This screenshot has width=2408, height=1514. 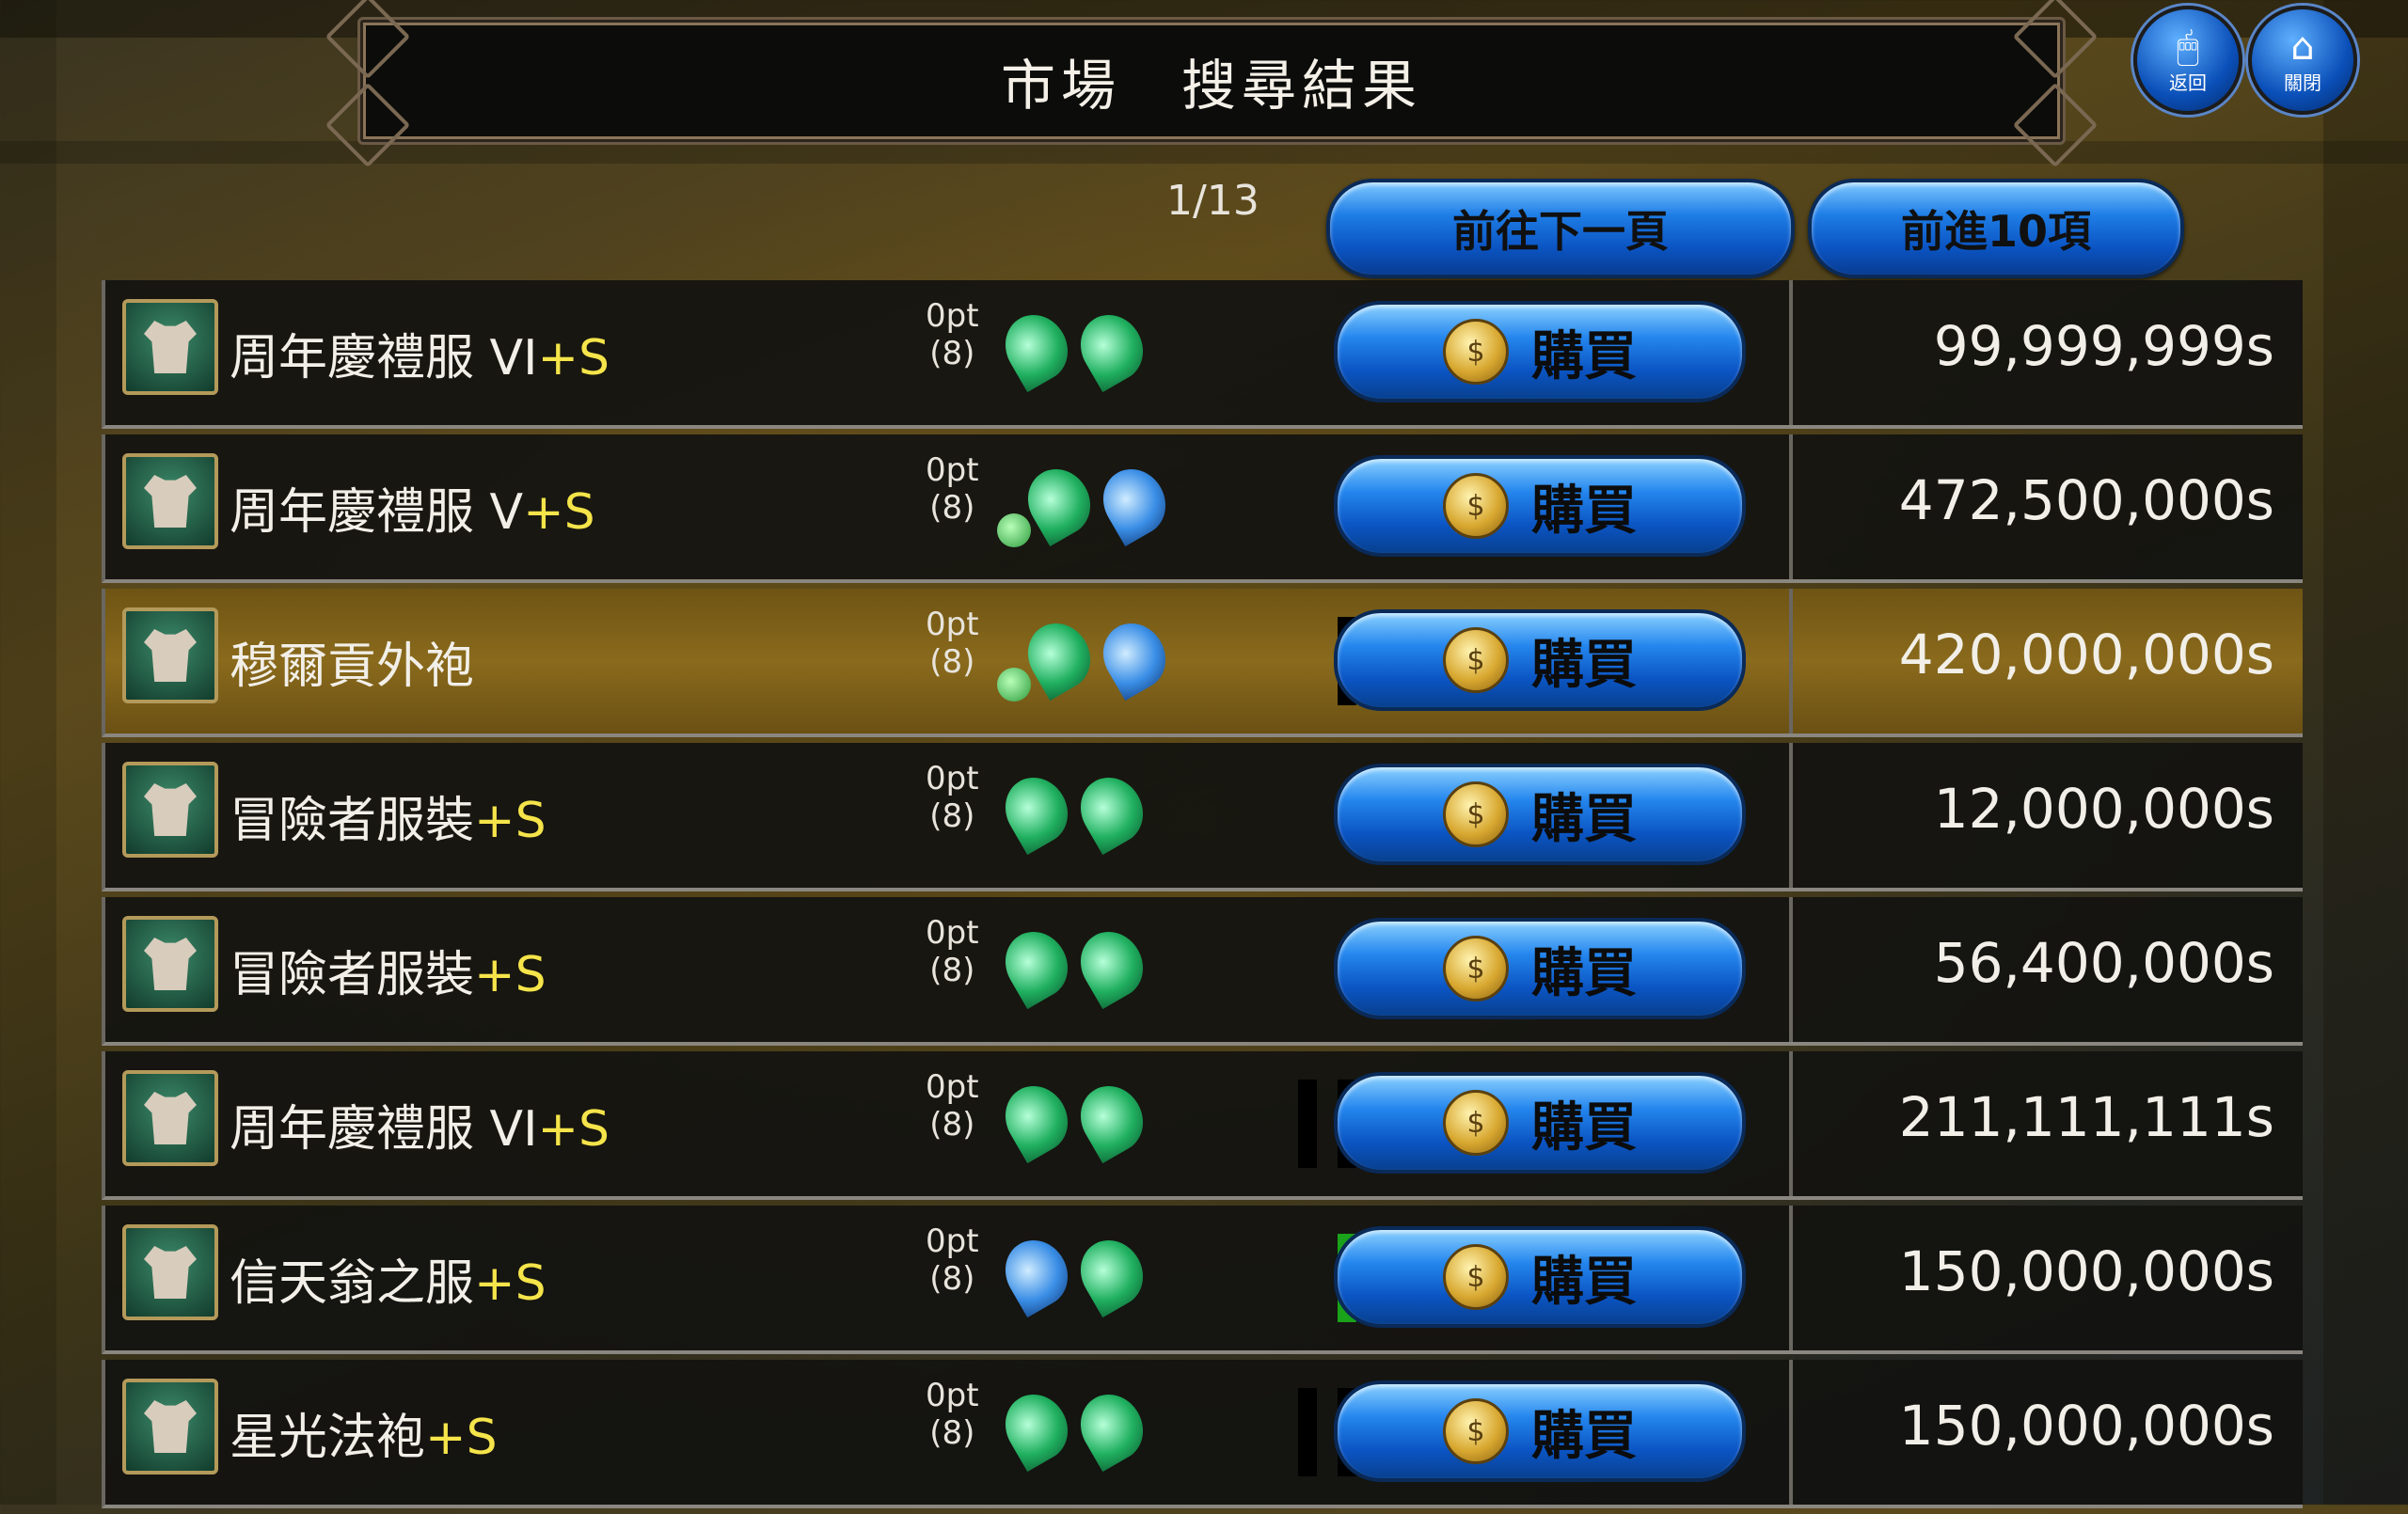 What do you see at coordinates (2086, 655) in the screenshot?
I see `item-price: 420,000,000s` at bounding box center [2086, 655].